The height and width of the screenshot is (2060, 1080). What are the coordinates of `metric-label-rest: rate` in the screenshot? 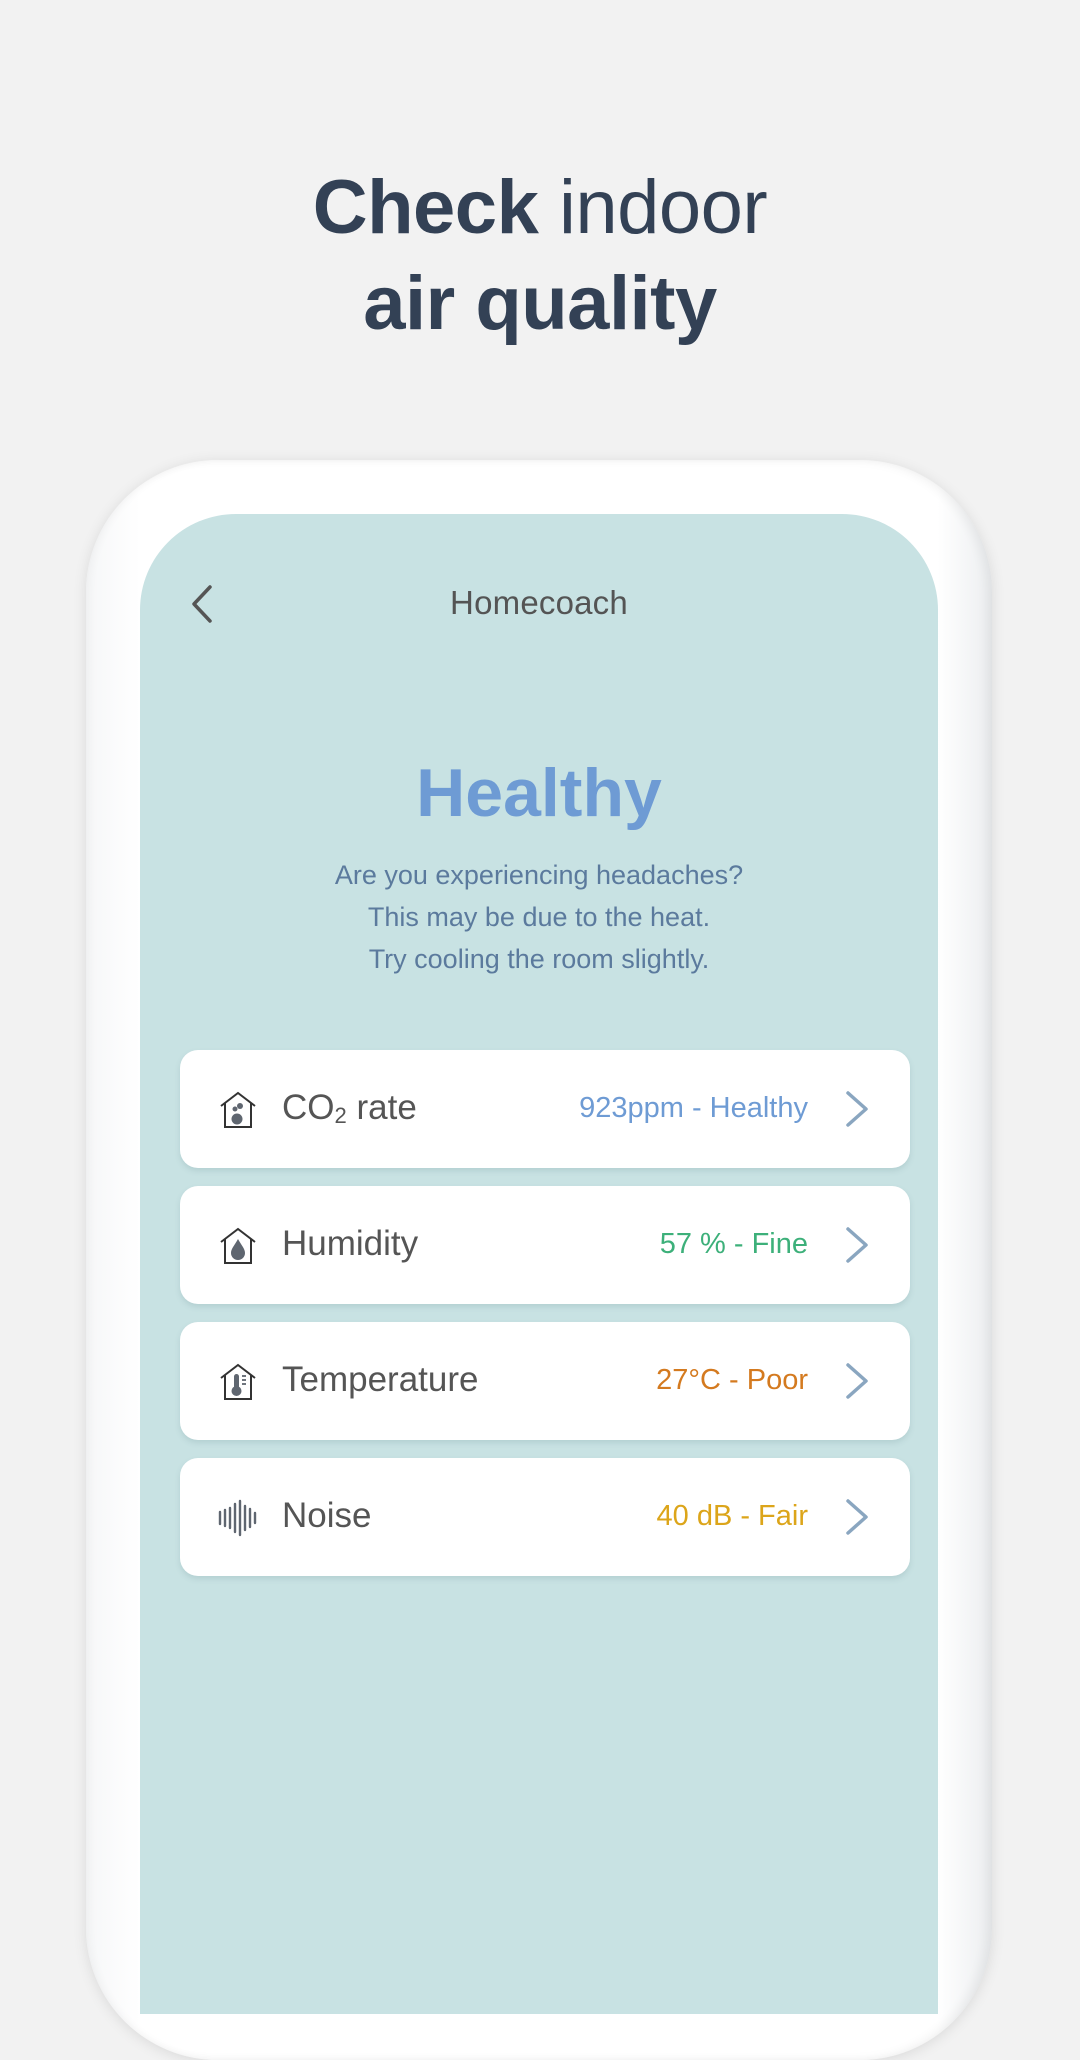 It's located at (381, 1107).